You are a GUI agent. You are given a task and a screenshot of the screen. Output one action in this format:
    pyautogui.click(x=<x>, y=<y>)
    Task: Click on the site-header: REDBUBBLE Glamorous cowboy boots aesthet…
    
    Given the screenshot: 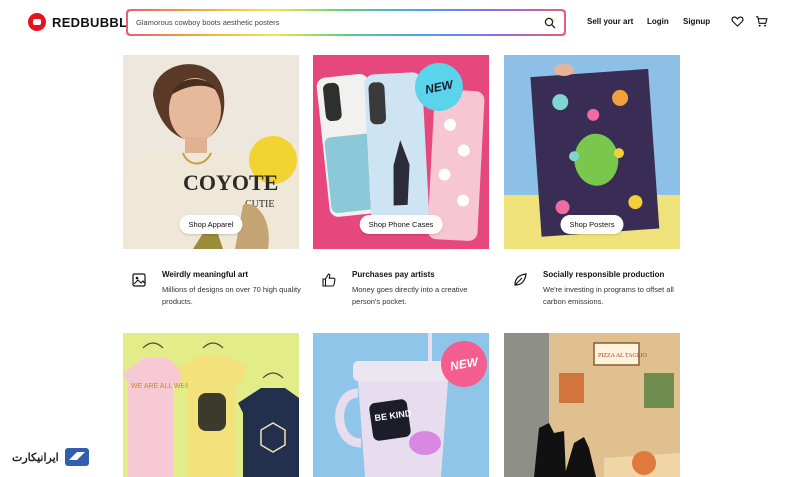 What is the action you would take?
    pyautogui.click(x=400, y=23)
    